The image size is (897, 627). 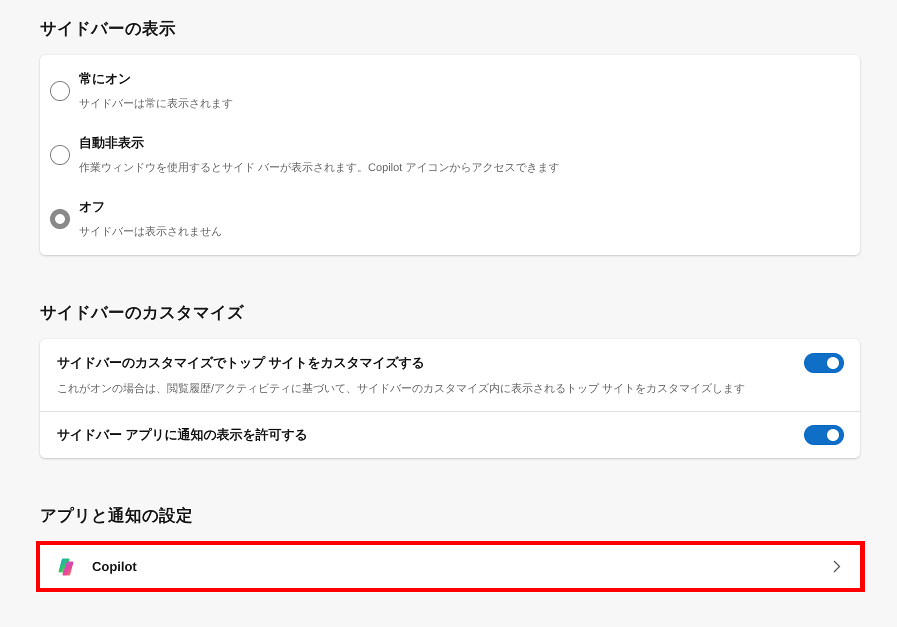 What do you see at coordinates (92, 207) in the screenshot?
I see `option-label: オフ` at bounding box center [92, 207].